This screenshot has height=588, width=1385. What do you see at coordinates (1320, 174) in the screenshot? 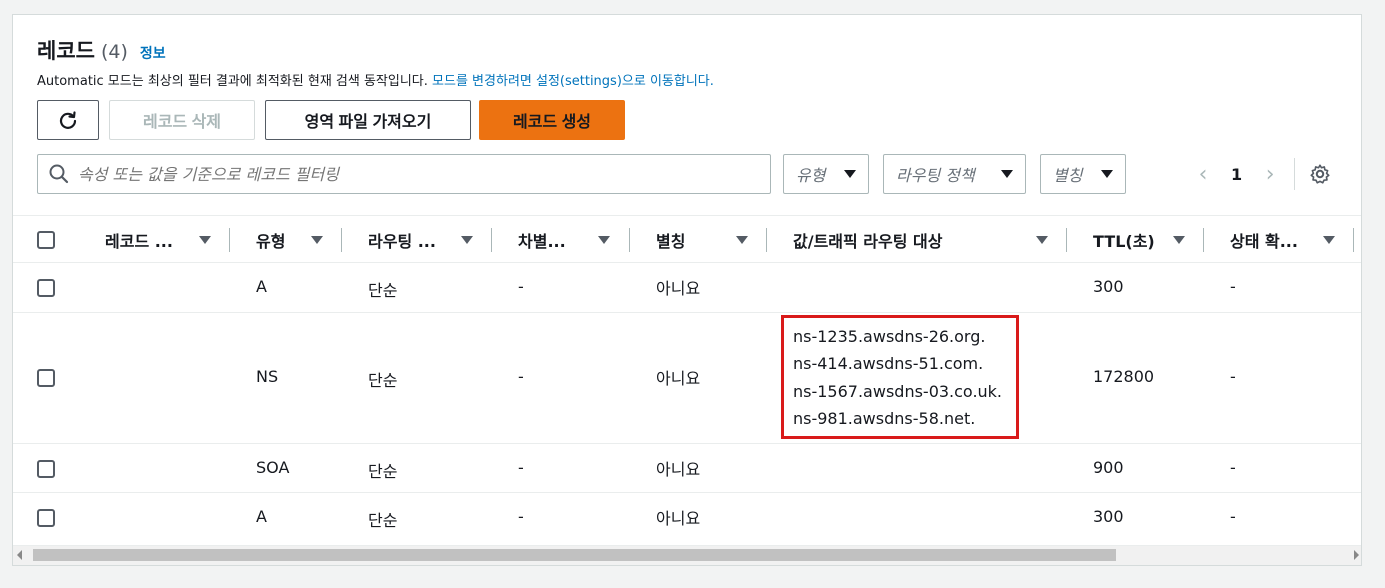
I see `gear-icon` at bounding box center [1320, 174].